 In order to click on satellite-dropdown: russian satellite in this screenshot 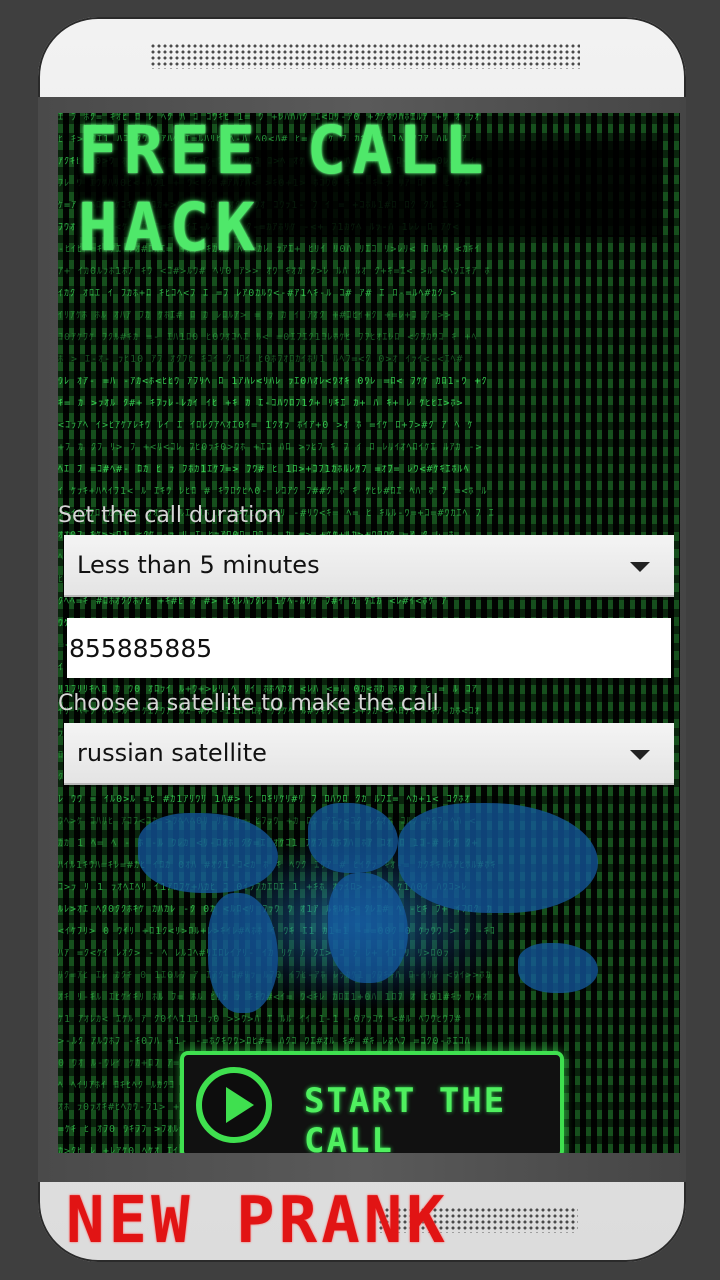, I will do `click(369, 754)`.